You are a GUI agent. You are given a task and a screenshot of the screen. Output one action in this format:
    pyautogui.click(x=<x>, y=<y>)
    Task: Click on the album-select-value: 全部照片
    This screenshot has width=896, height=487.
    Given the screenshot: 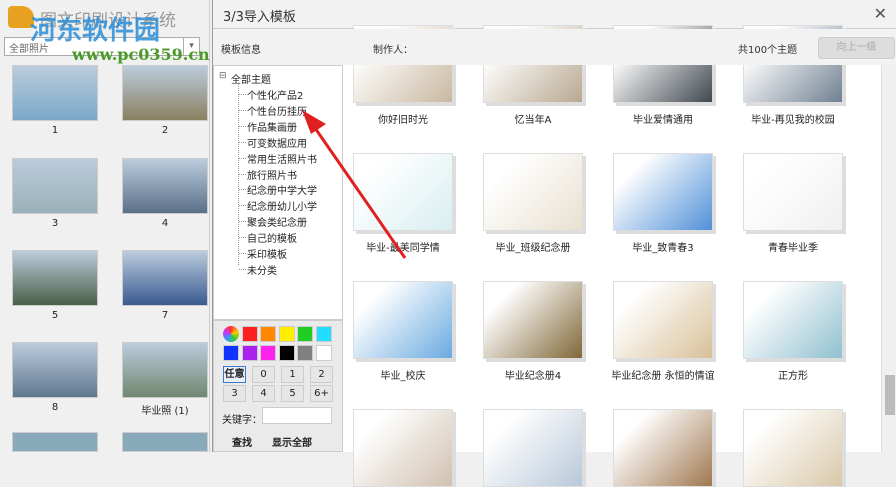 What is the action you would take?
    pyautogui.click(x=29, y=49)
    